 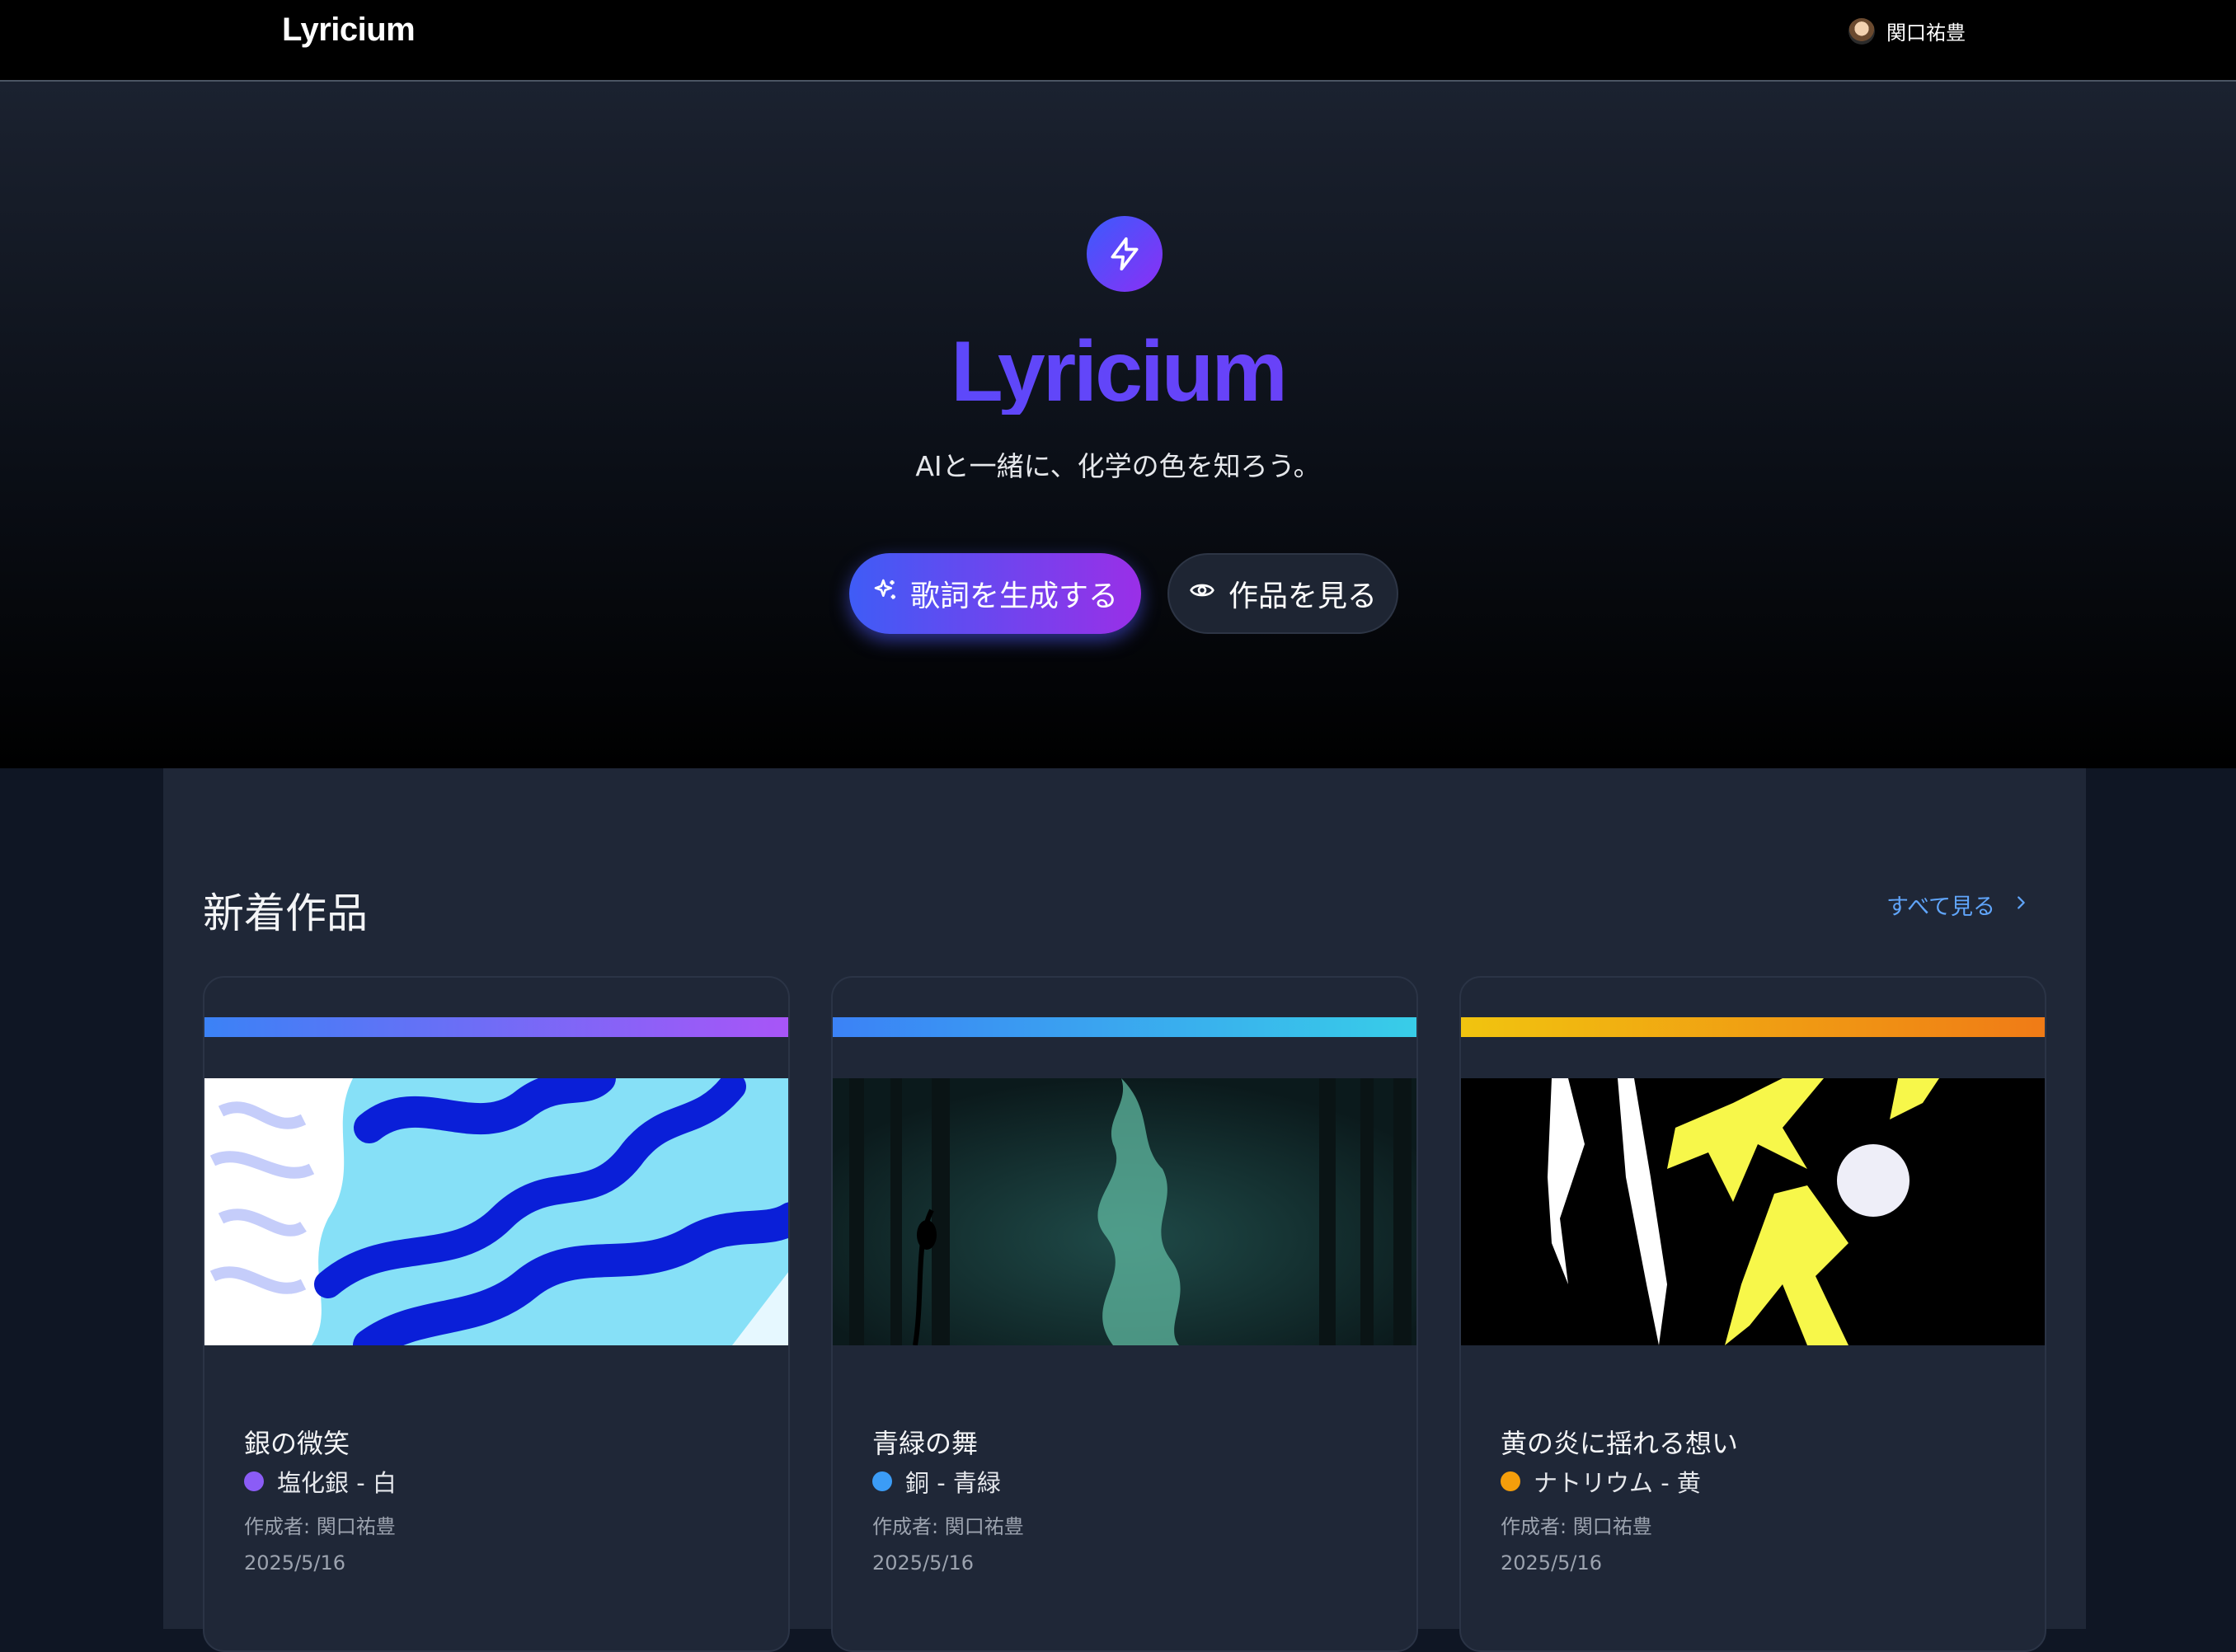 I want to click on work-title: 青緑の舞, so click(x=926, y=1443).